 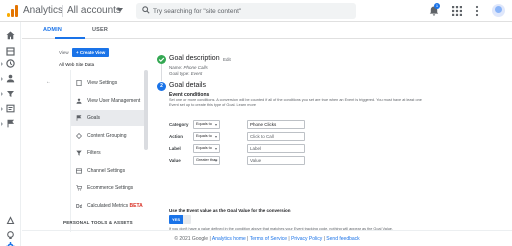 What do you see at coordinates (10, 243) in the screenshot?
I see `admin-gear-icon` at bounding box center [10, 243].